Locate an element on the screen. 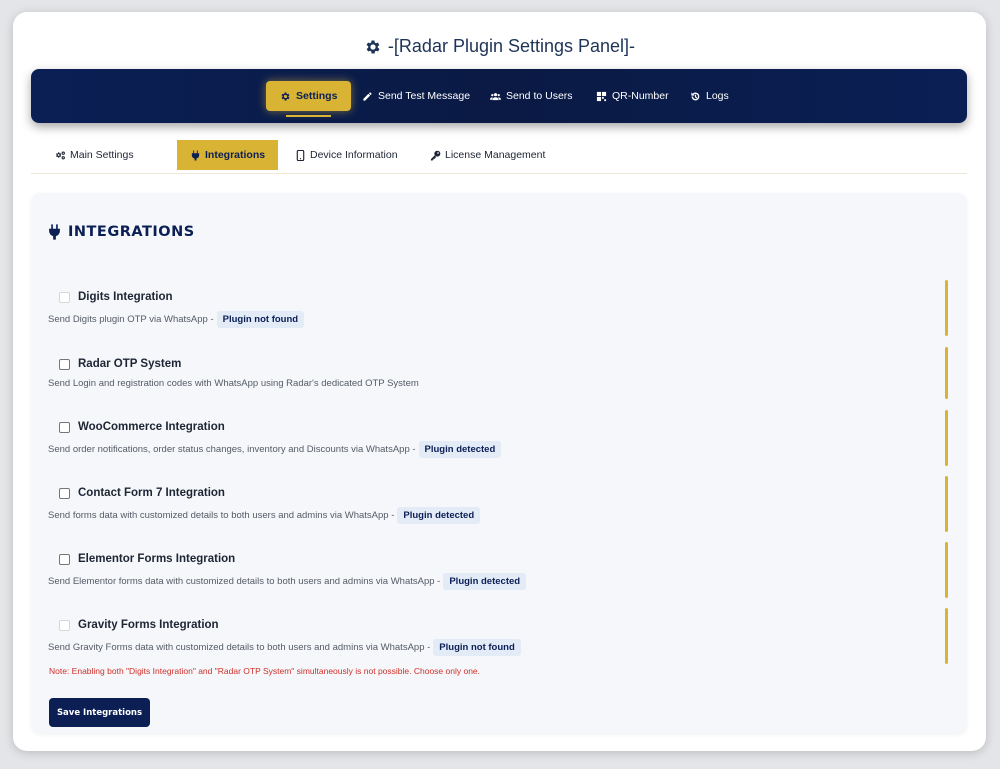 Image resolution: width=1000 pixels, height=769 pixels. nav-send-to-users: Send to Users is located at coordinates (531, 96).